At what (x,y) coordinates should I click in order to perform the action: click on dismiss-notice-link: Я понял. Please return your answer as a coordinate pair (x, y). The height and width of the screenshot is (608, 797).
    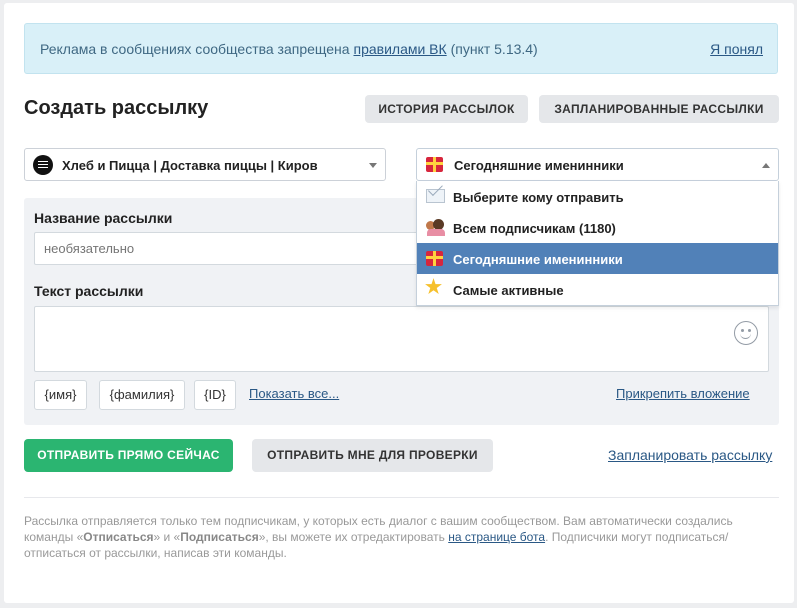
    Looking at the image, I should click on (736, 49).